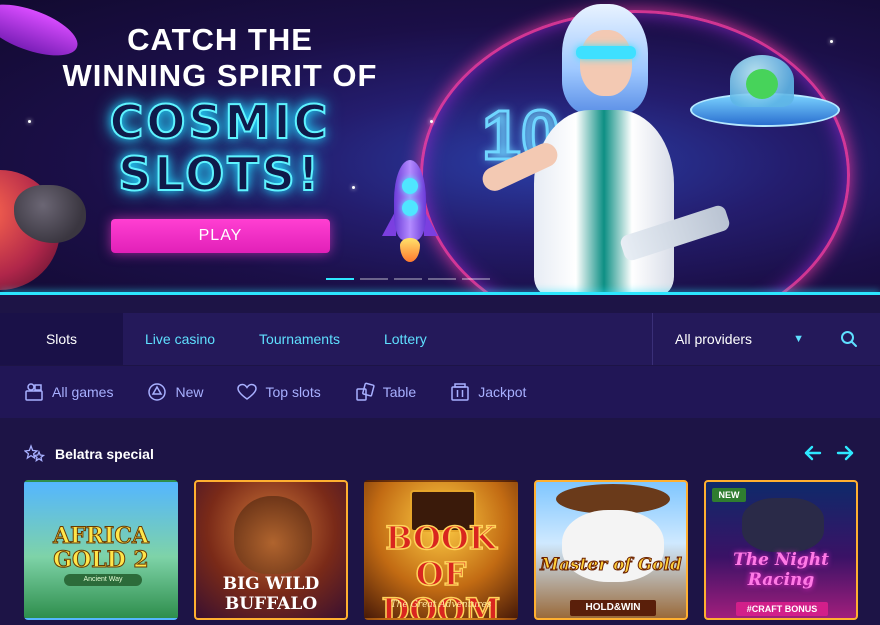 This screenshot has width=880, height=625. Describe the element at coordinates (219, 174) in the screenshot. I see `hero-neon-line2: SLOTS!` at that location.